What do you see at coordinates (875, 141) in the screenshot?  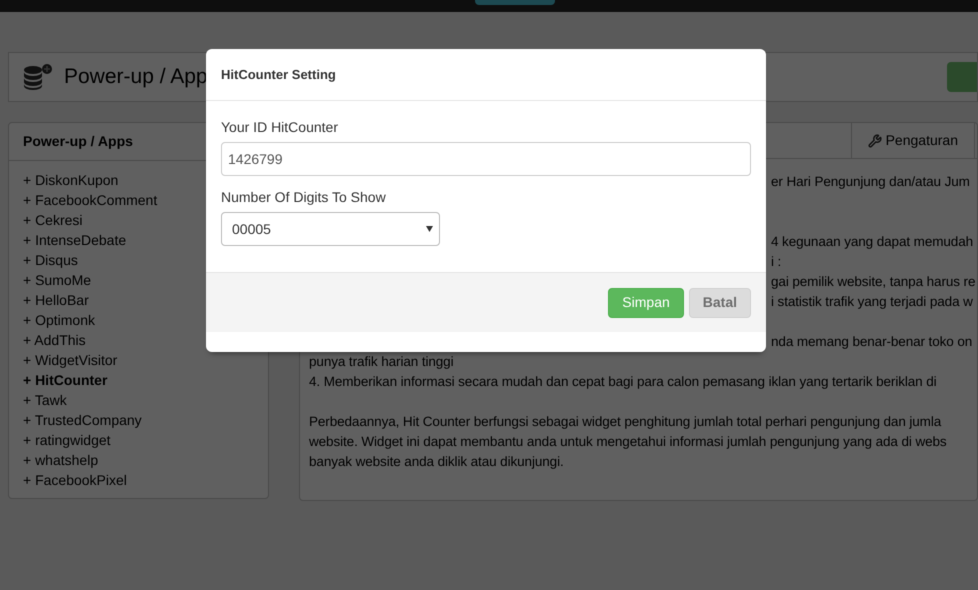 I see `wrench-icon` at bounding box center [875, 141].